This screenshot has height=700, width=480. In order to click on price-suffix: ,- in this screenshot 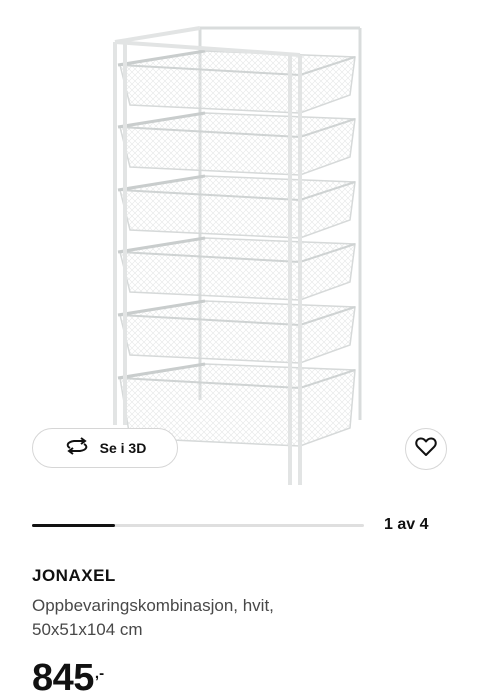, I will do `click(99, 673)`.